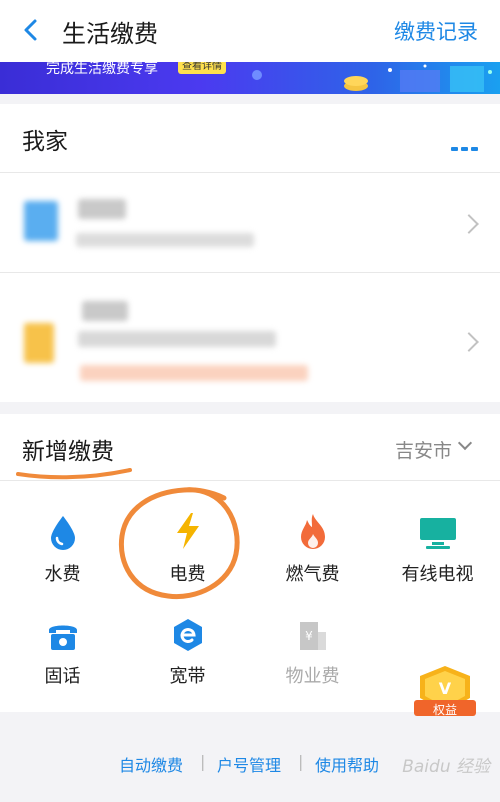 The height and width of the screenshot is (802, 500). What do you see at coordinates (62, 574) in the screenshot?
I see `pay-item-label: 水费` at bounding box center [62, 574].